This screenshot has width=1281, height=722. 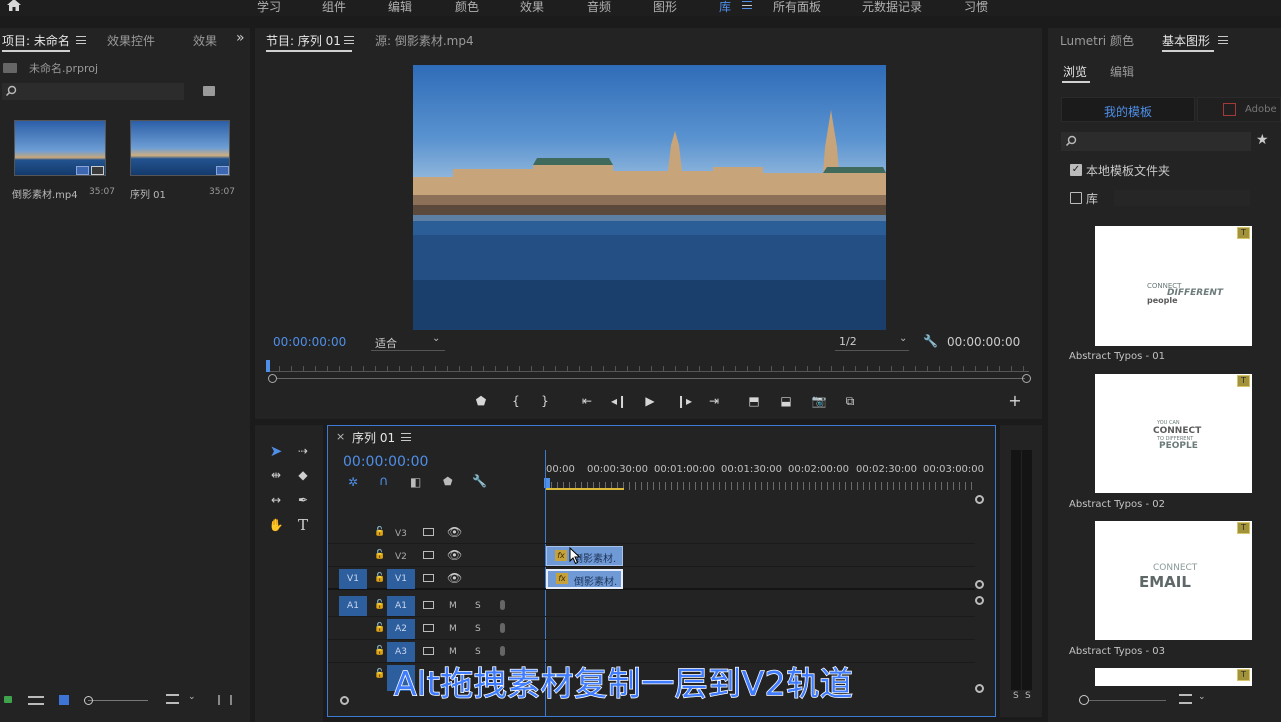 I want to click on zoom-handle-bottom, so click(x=979, y=688).